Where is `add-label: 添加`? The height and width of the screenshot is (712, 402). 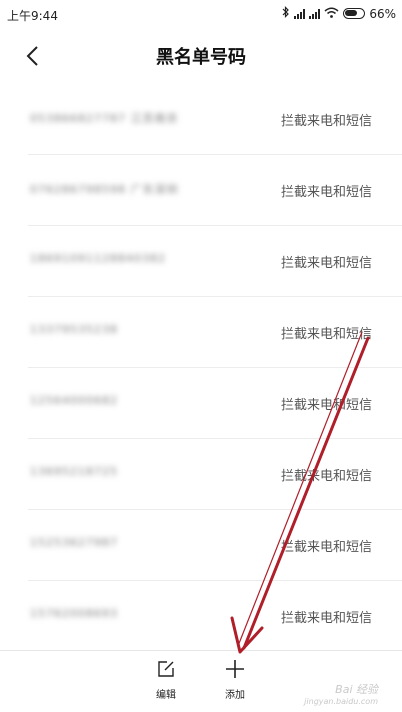
add-label: 添加 is located at coordinates (235, 695).